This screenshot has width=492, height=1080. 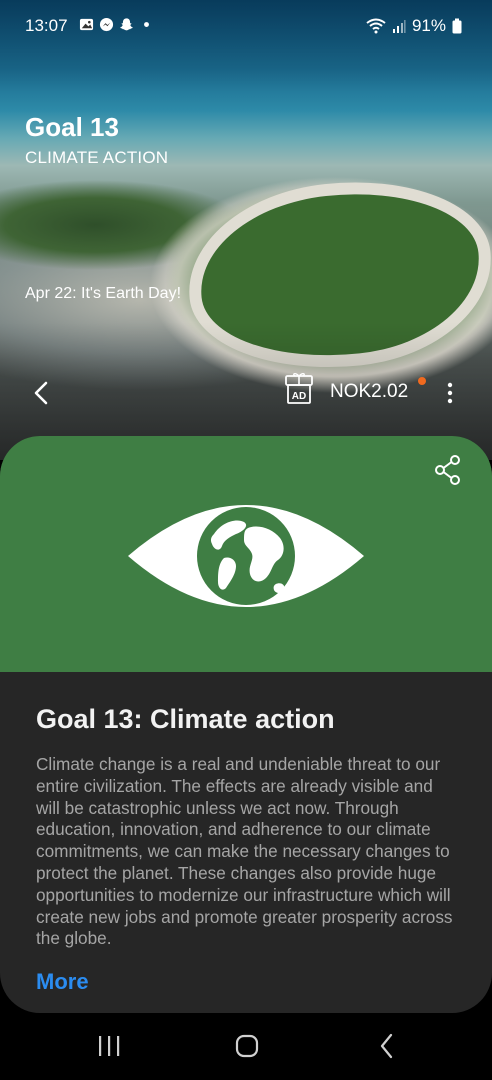 What do you see at coordinates (422, 381) in the screenshot?
I see `notification-dot` at bounding box center [422, 381].